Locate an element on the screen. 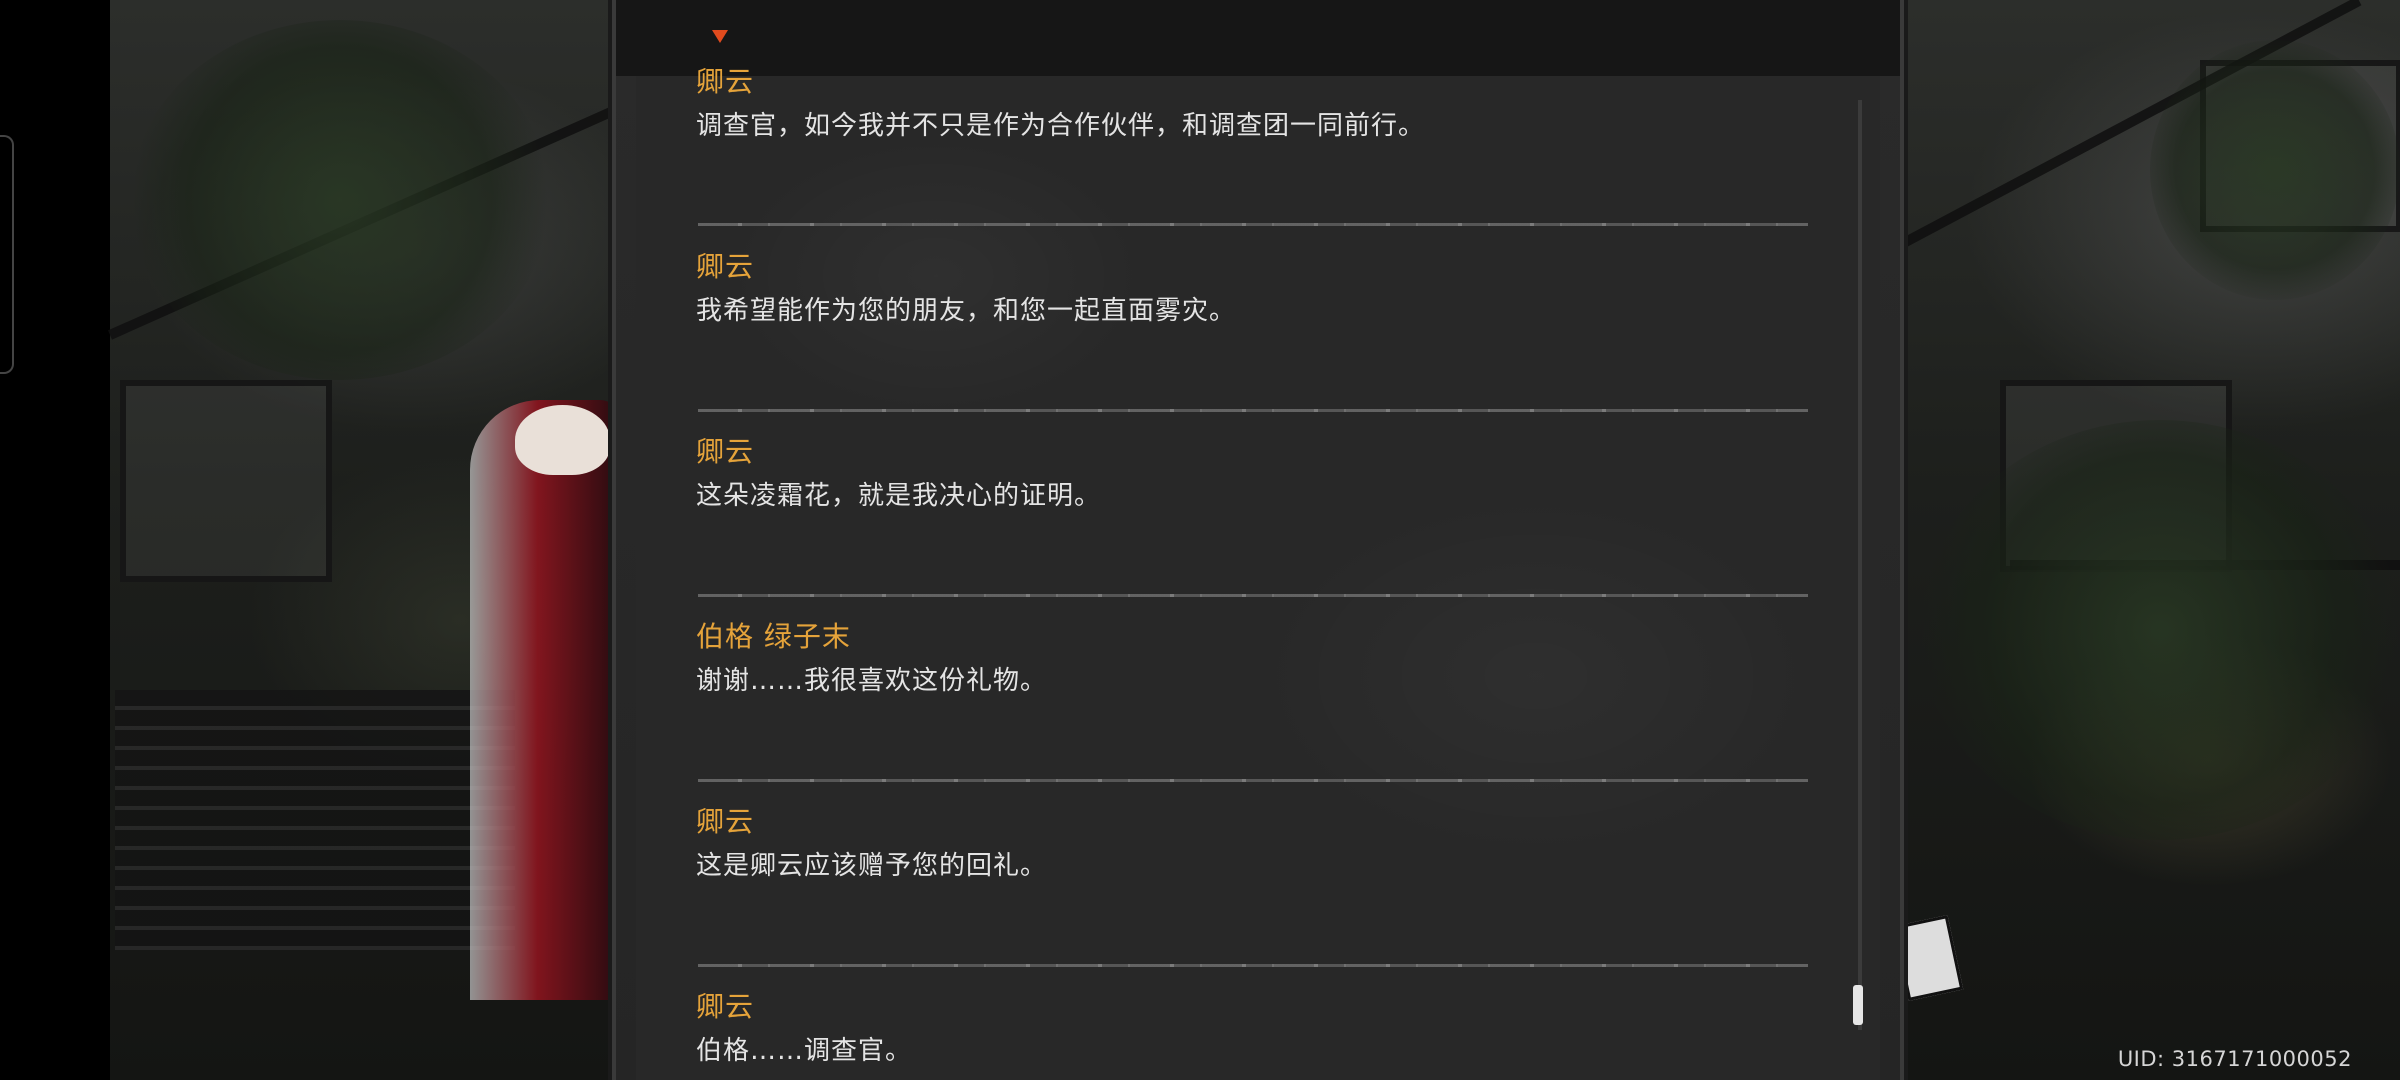  dialogue-line: 伯格……调查官。 is located at coordinates (804, 1051).